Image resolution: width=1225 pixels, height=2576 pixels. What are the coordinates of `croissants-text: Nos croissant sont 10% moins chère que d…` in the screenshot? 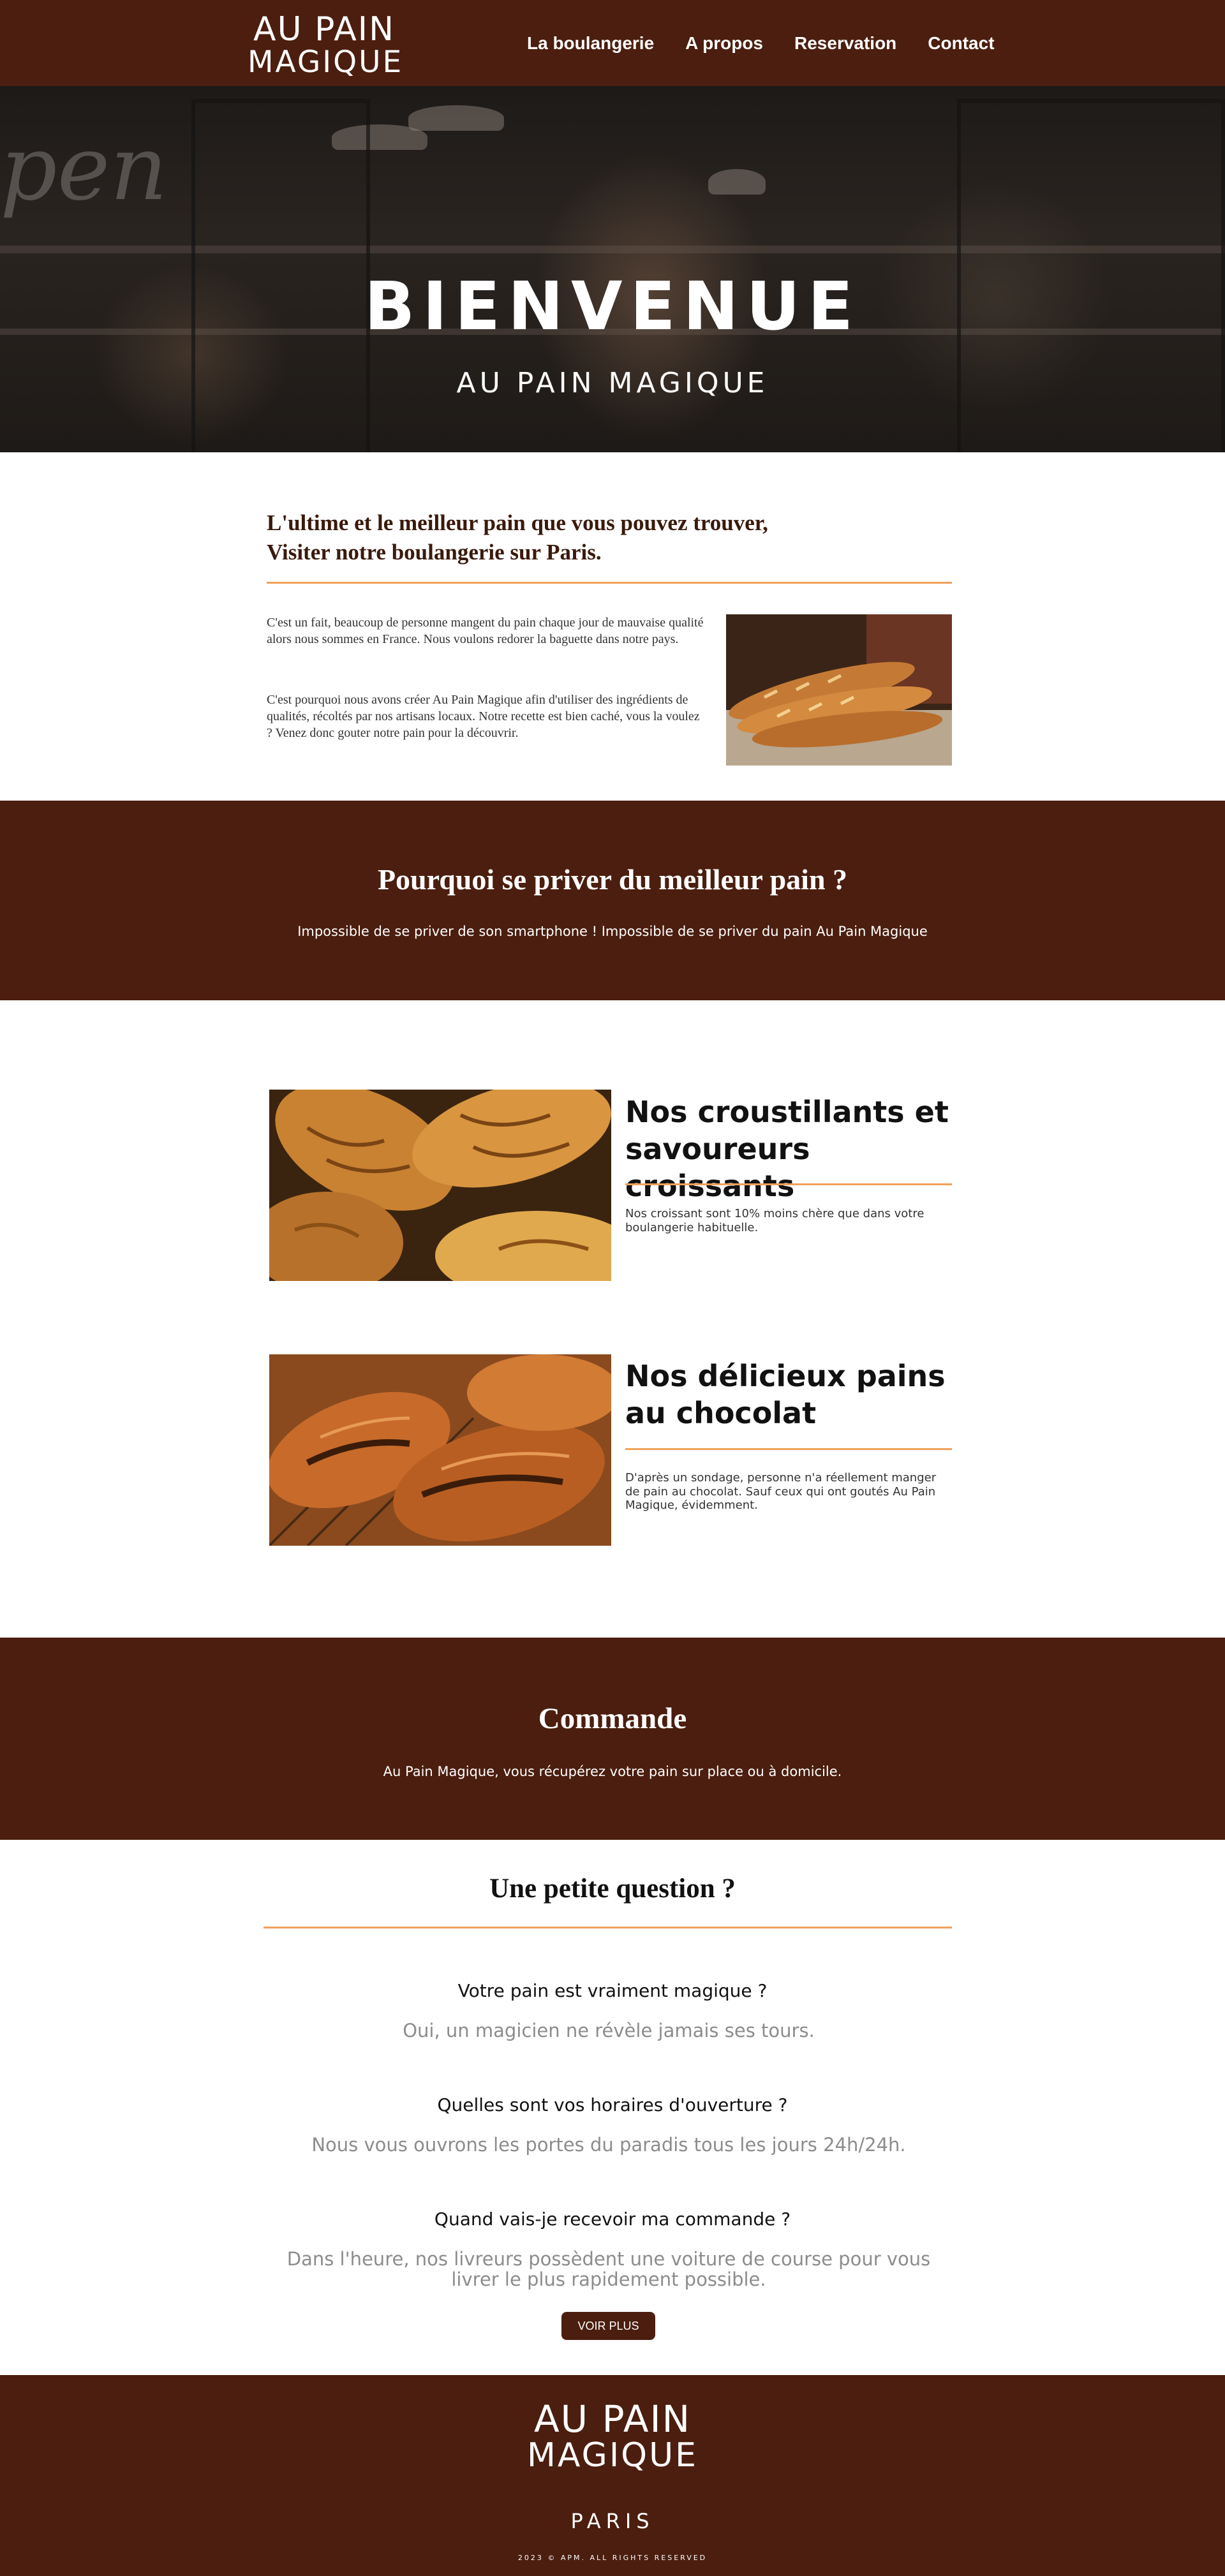 It's located at (774, 1220).